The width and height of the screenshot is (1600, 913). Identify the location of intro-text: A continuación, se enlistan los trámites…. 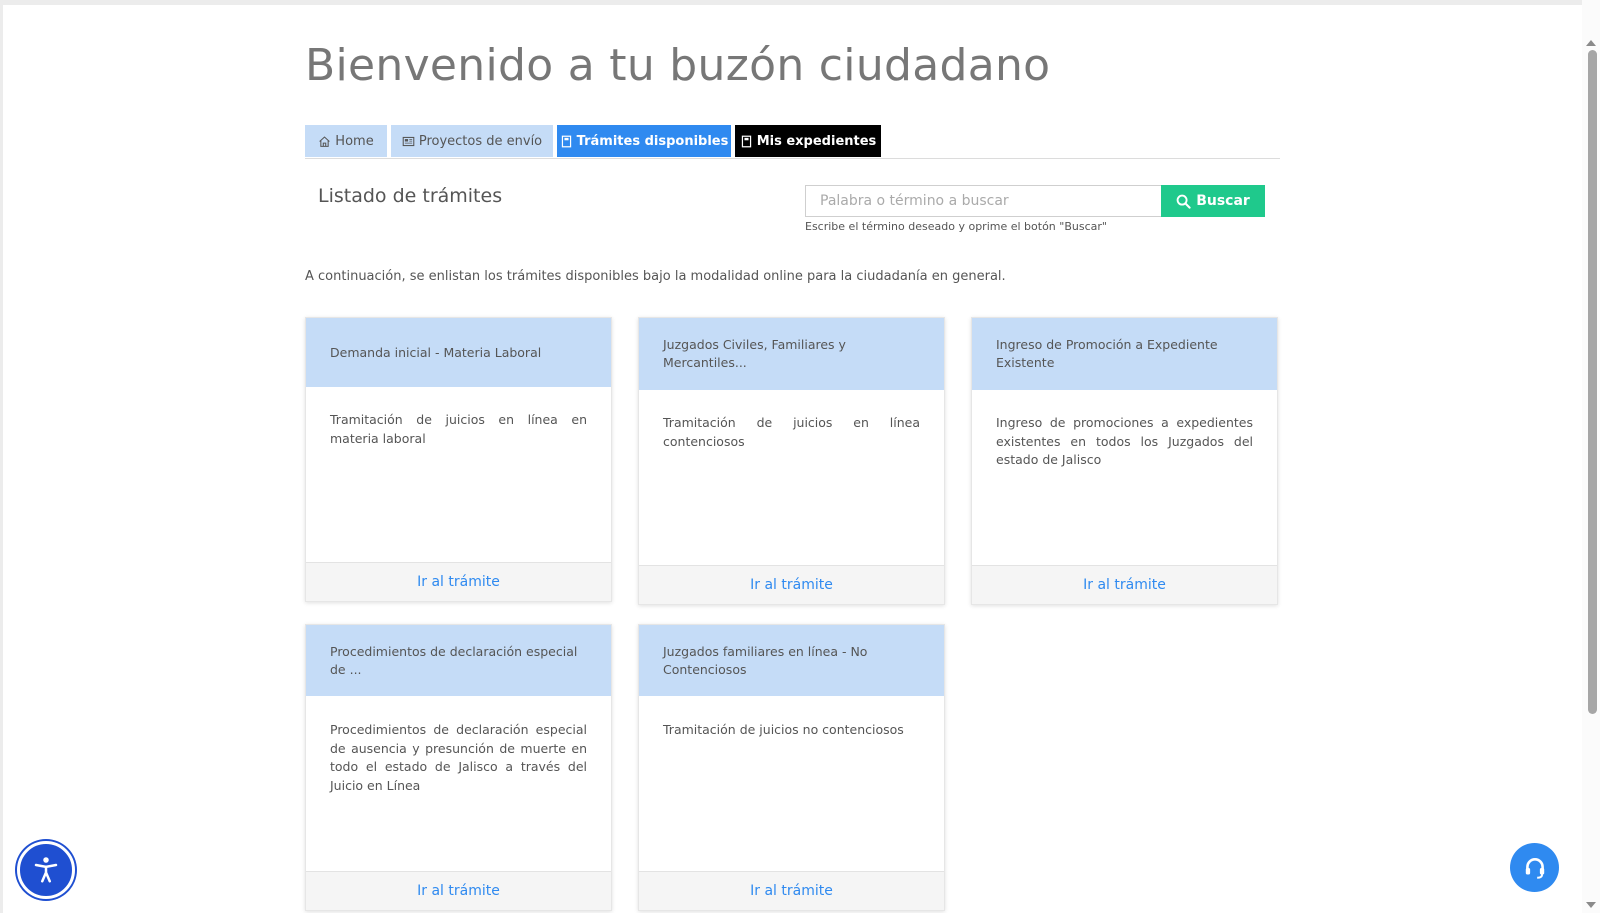
(655, 276).